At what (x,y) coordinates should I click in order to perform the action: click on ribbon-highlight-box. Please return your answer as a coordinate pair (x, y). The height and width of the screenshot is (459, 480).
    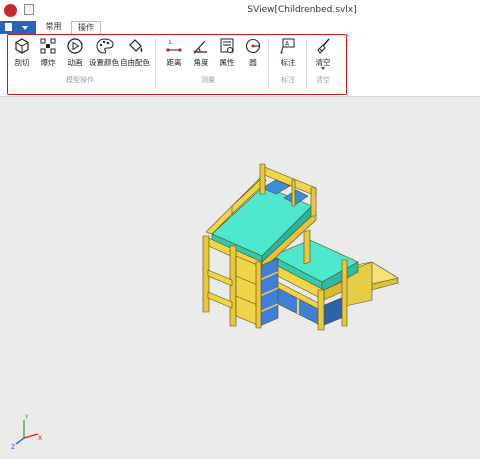
    Looking at the image, I should click on (177, 64).